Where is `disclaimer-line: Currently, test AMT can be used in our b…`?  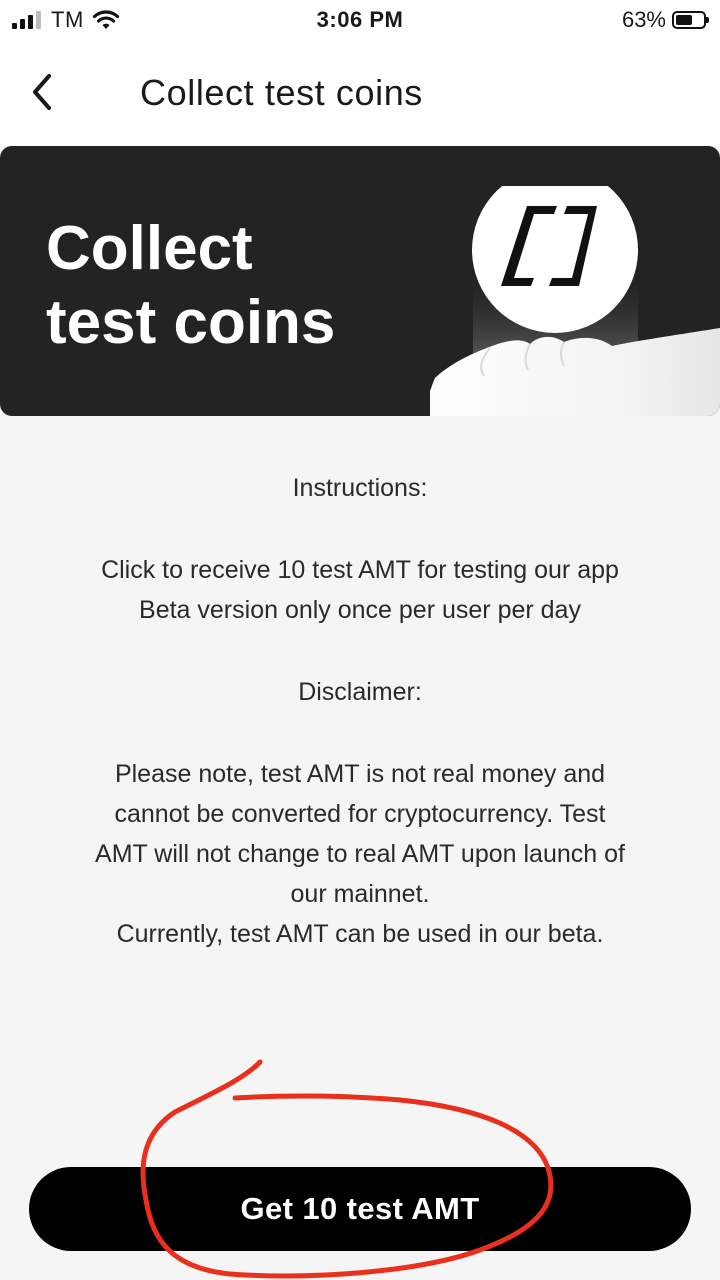 disclaimer-line: Currently, test AMT can be used in our b… is located at coordinates (360, 934).